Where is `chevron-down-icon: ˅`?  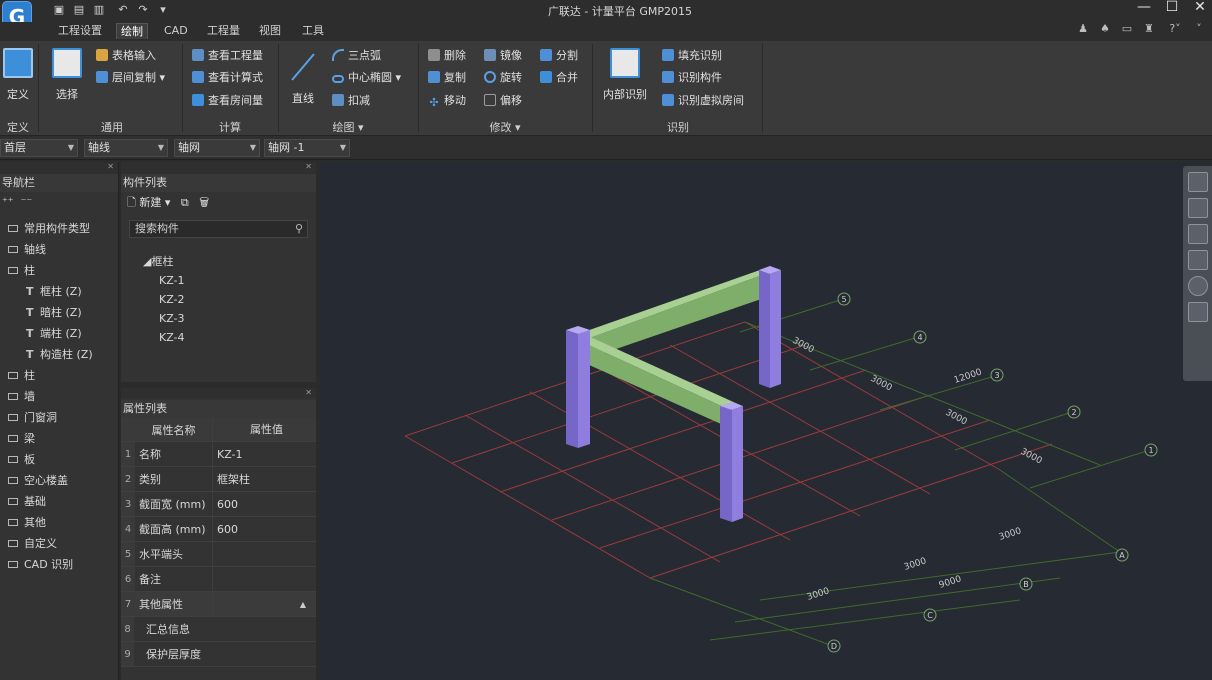
chevron-down-icon: ˅ is located at coordinates (1199, 29).